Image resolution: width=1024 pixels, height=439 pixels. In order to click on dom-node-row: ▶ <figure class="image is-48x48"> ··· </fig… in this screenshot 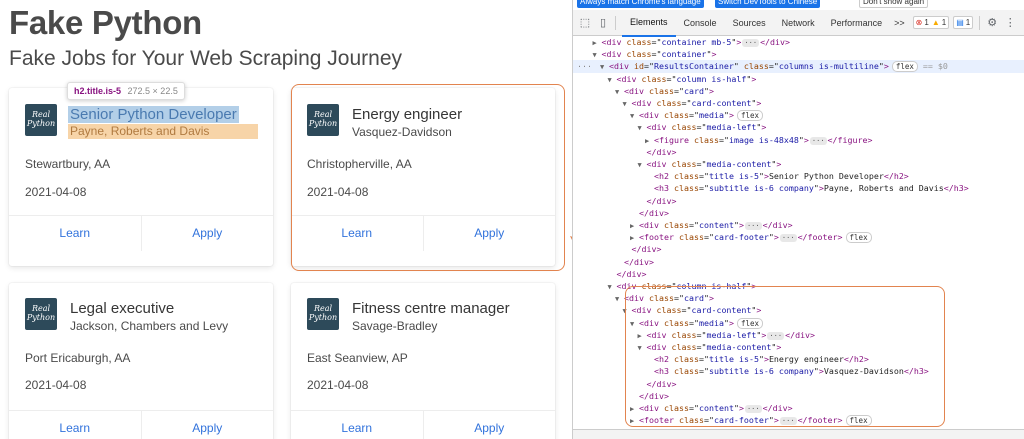, I will do `click(798, 140)`.